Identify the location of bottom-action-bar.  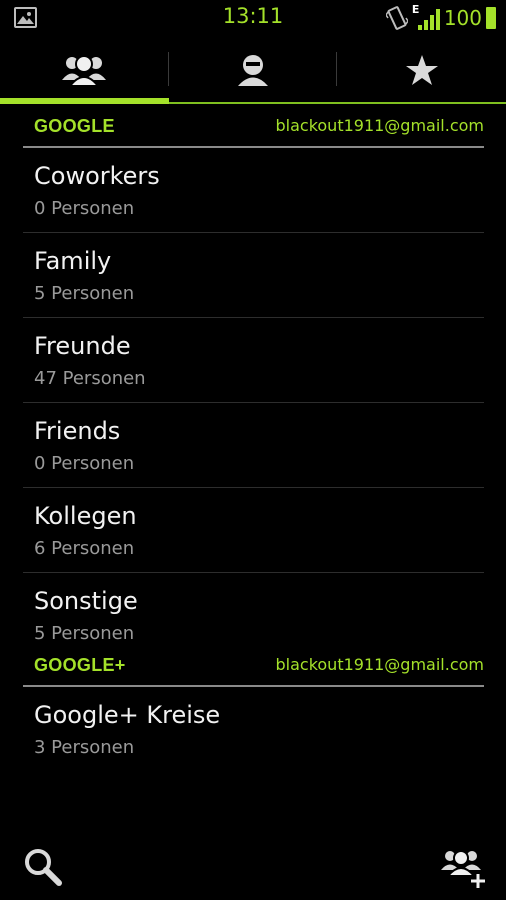
(253, 865).